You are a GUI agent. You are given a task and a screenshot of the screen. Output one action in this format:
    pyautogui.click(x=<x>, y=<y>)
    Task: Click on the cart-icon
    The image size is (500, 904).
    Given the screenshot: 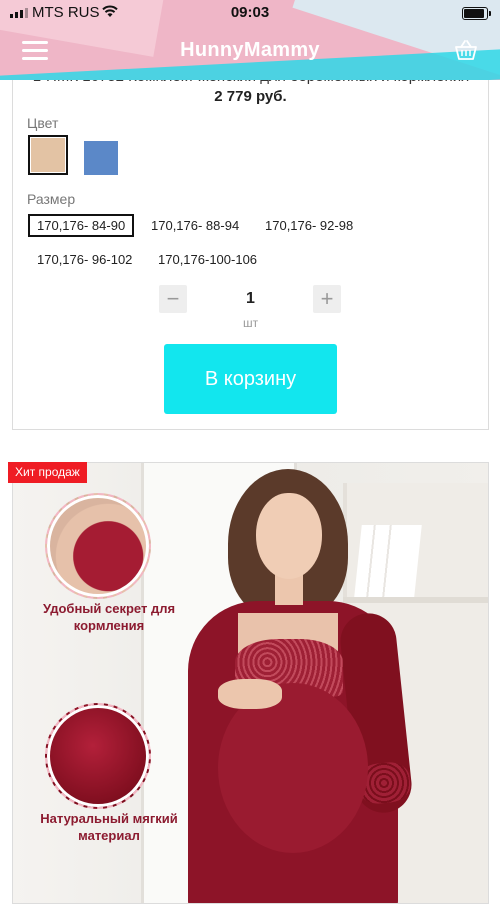 What is the action you would take?
    pyautogui.click(x=466, y=50)
    